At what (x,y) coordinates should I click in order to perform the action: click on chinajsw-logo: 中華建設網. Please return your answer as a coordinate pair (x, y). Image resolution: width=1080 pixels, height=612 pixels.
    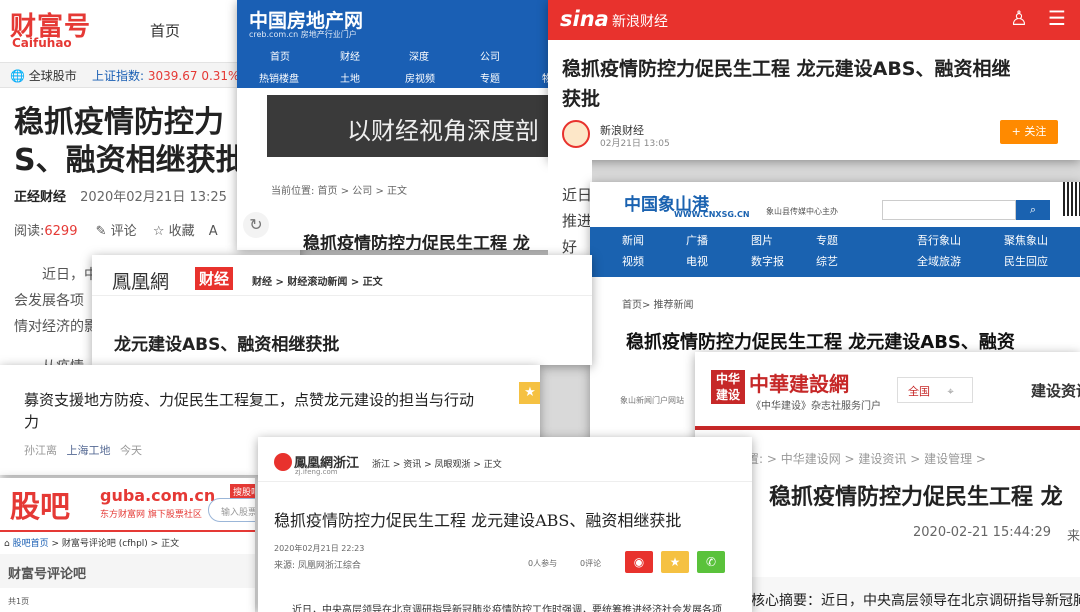
    Looking at the image, I should click on (799, 382).